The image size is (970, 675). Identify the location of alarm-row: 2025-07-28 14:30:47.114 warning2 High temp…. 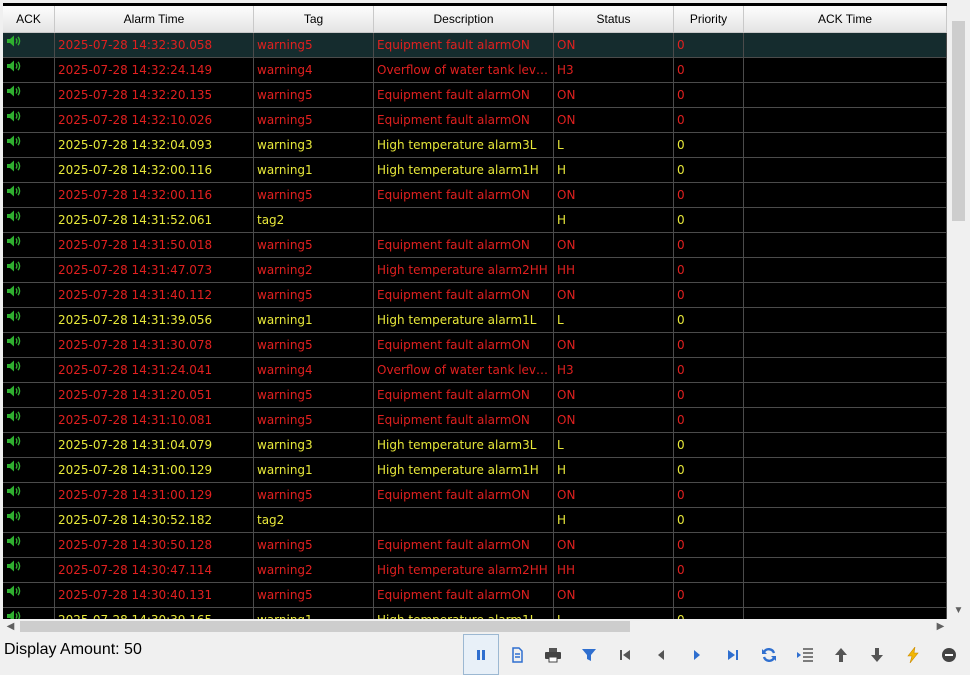
(475, 570).